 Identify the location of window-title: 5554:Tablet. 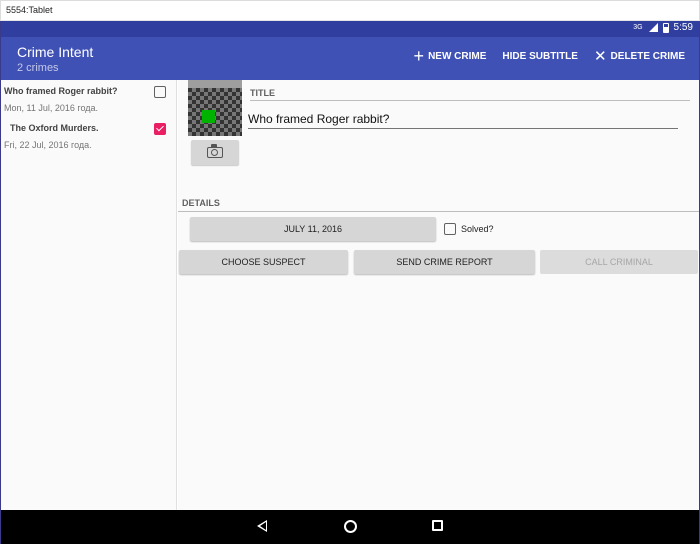
(29, 10).